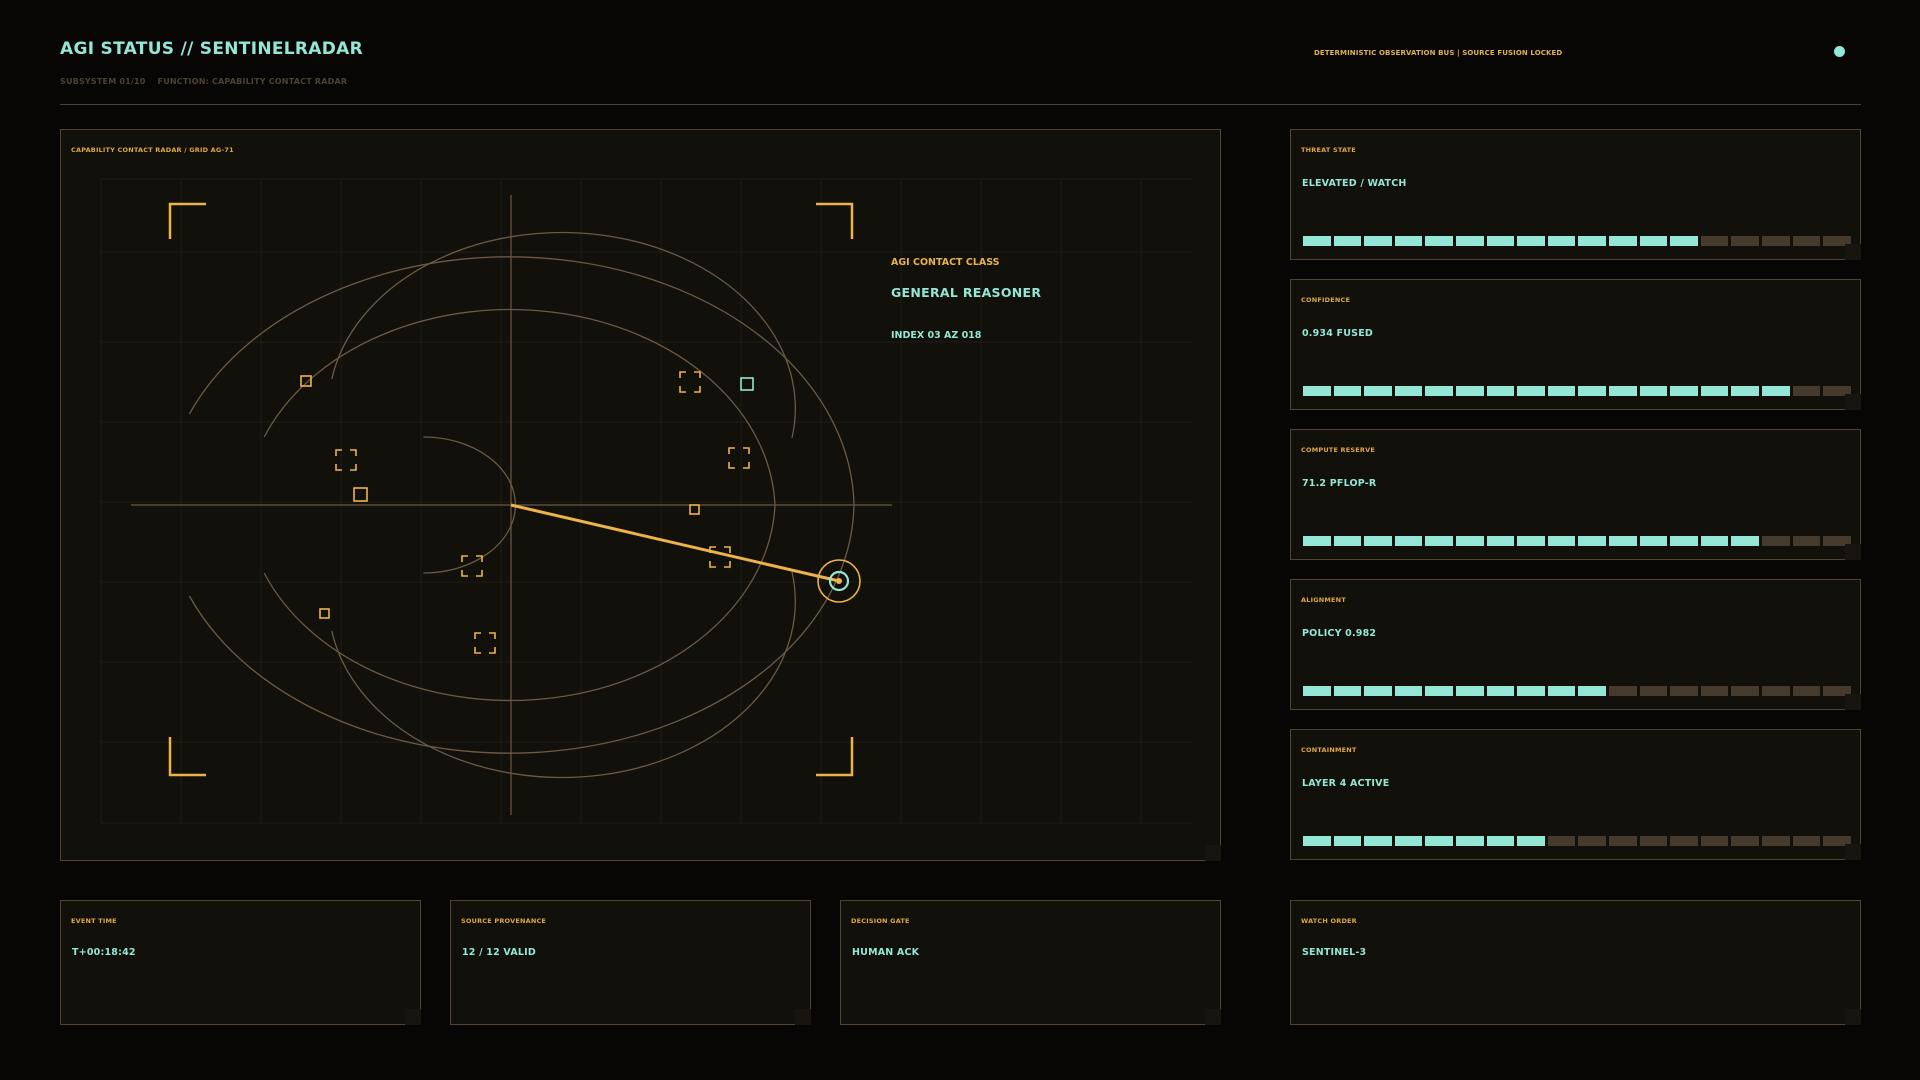  What do you see at coordinates (1575, 962) in the screenshot?
I see `footer-panel-watch-order: WATCH ORDER SENTINEL-3` at bounding box center [1575, 962].